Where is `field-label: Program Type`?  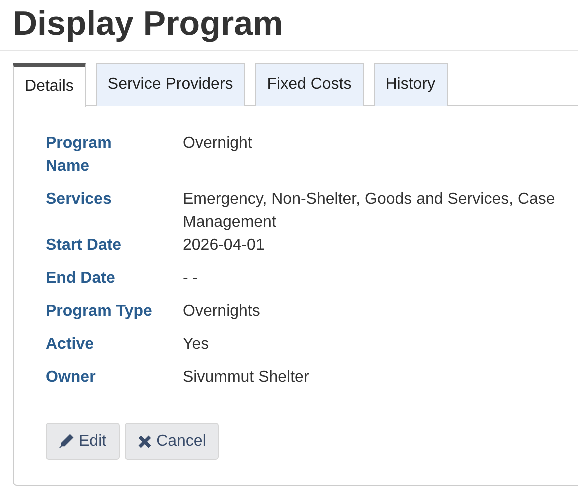
field-label: Program Type is located at coordinates (100, 312).